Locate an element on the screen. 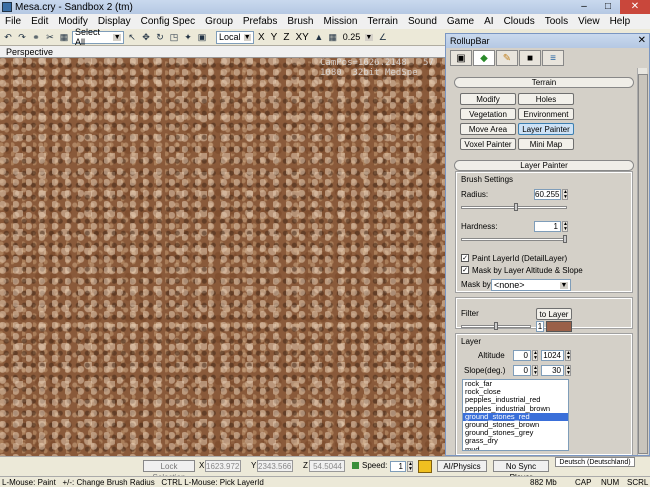  slope-max-input: 30 is located at coordinates (552, 370).